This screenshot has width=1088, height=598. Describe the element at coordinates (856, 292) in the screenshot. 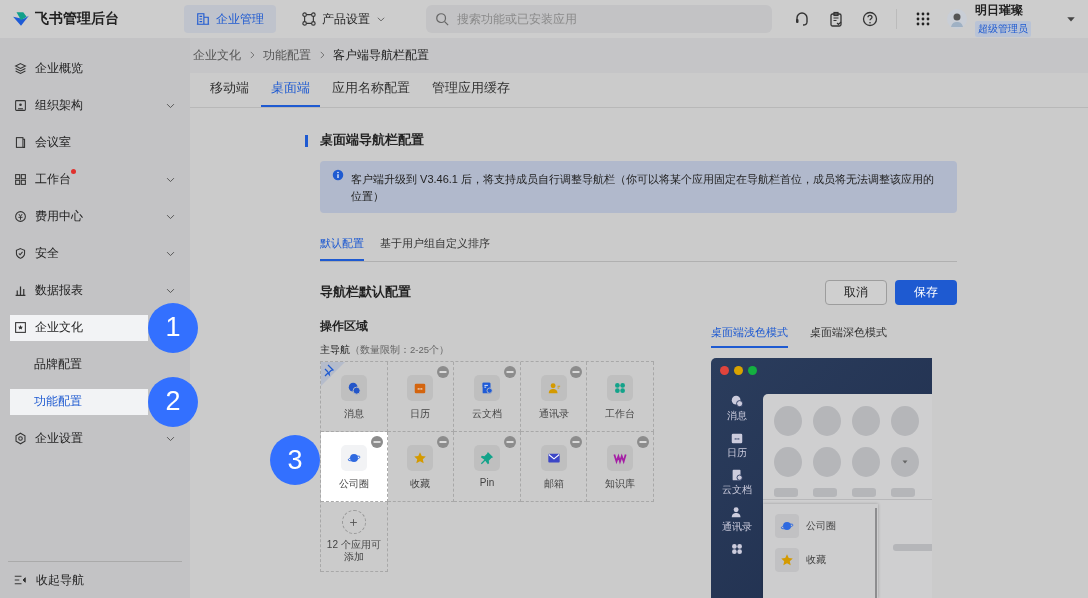

I see `cancel-button: 取消` at that location.